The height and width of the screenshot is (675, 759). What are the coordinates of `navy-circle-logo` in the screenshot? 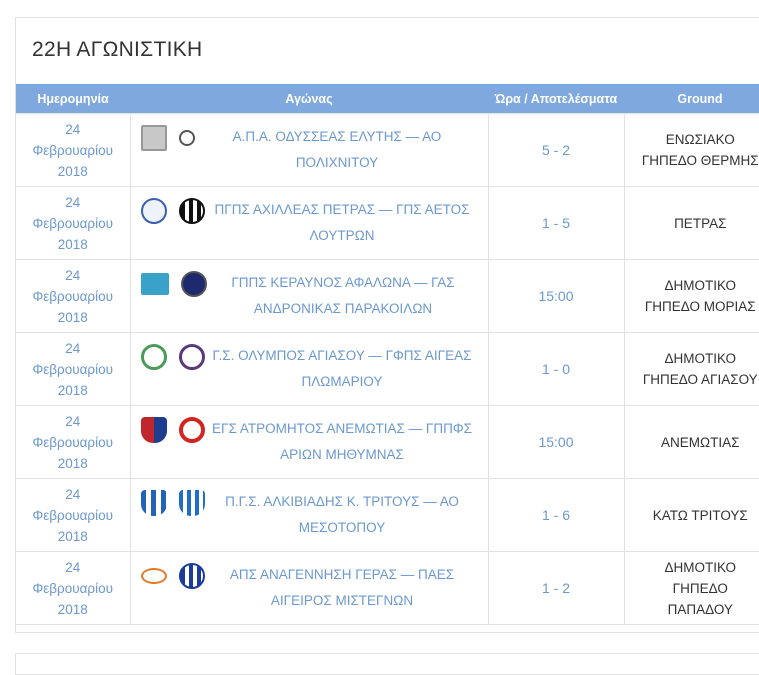 It's located at (194, 284).